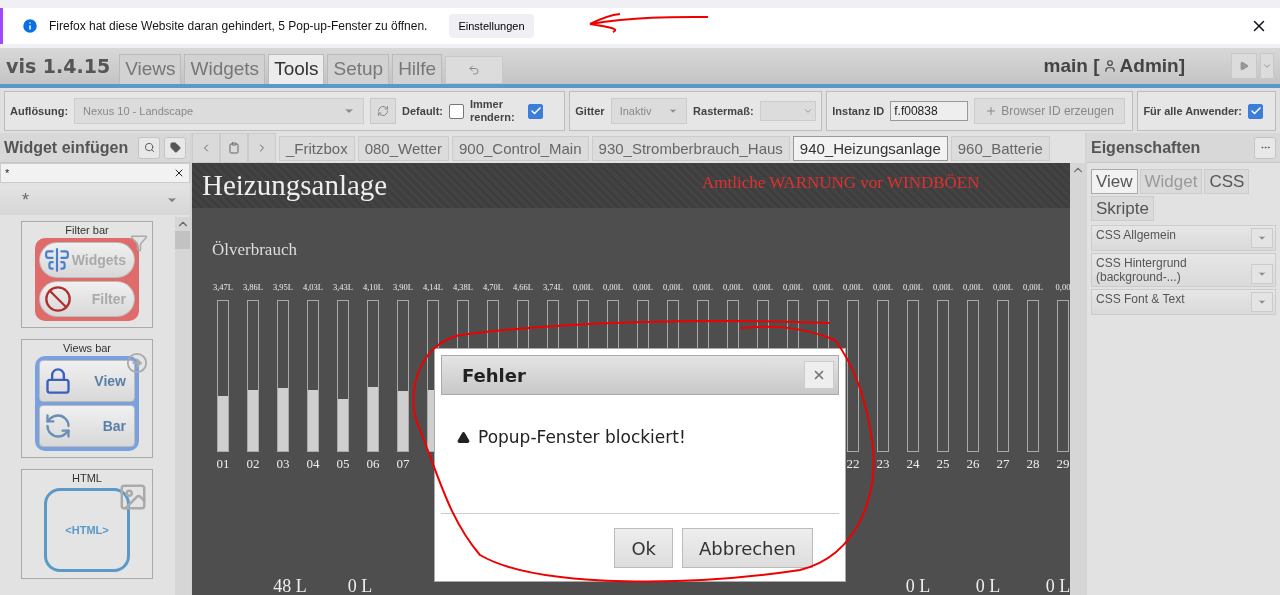  I want to click on clipboard-button, so click(234, 148).